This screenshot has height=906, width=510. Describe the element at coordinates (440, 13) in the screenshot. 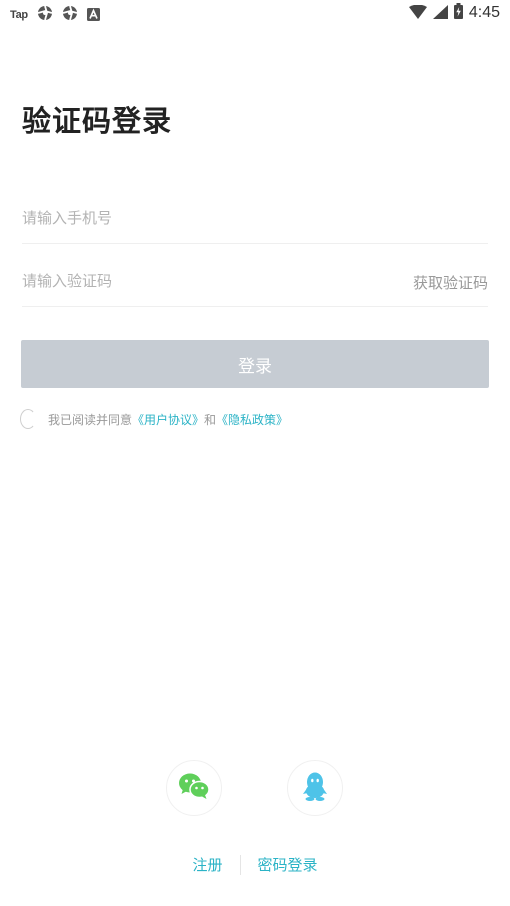

I see `signal-icon` at that location.